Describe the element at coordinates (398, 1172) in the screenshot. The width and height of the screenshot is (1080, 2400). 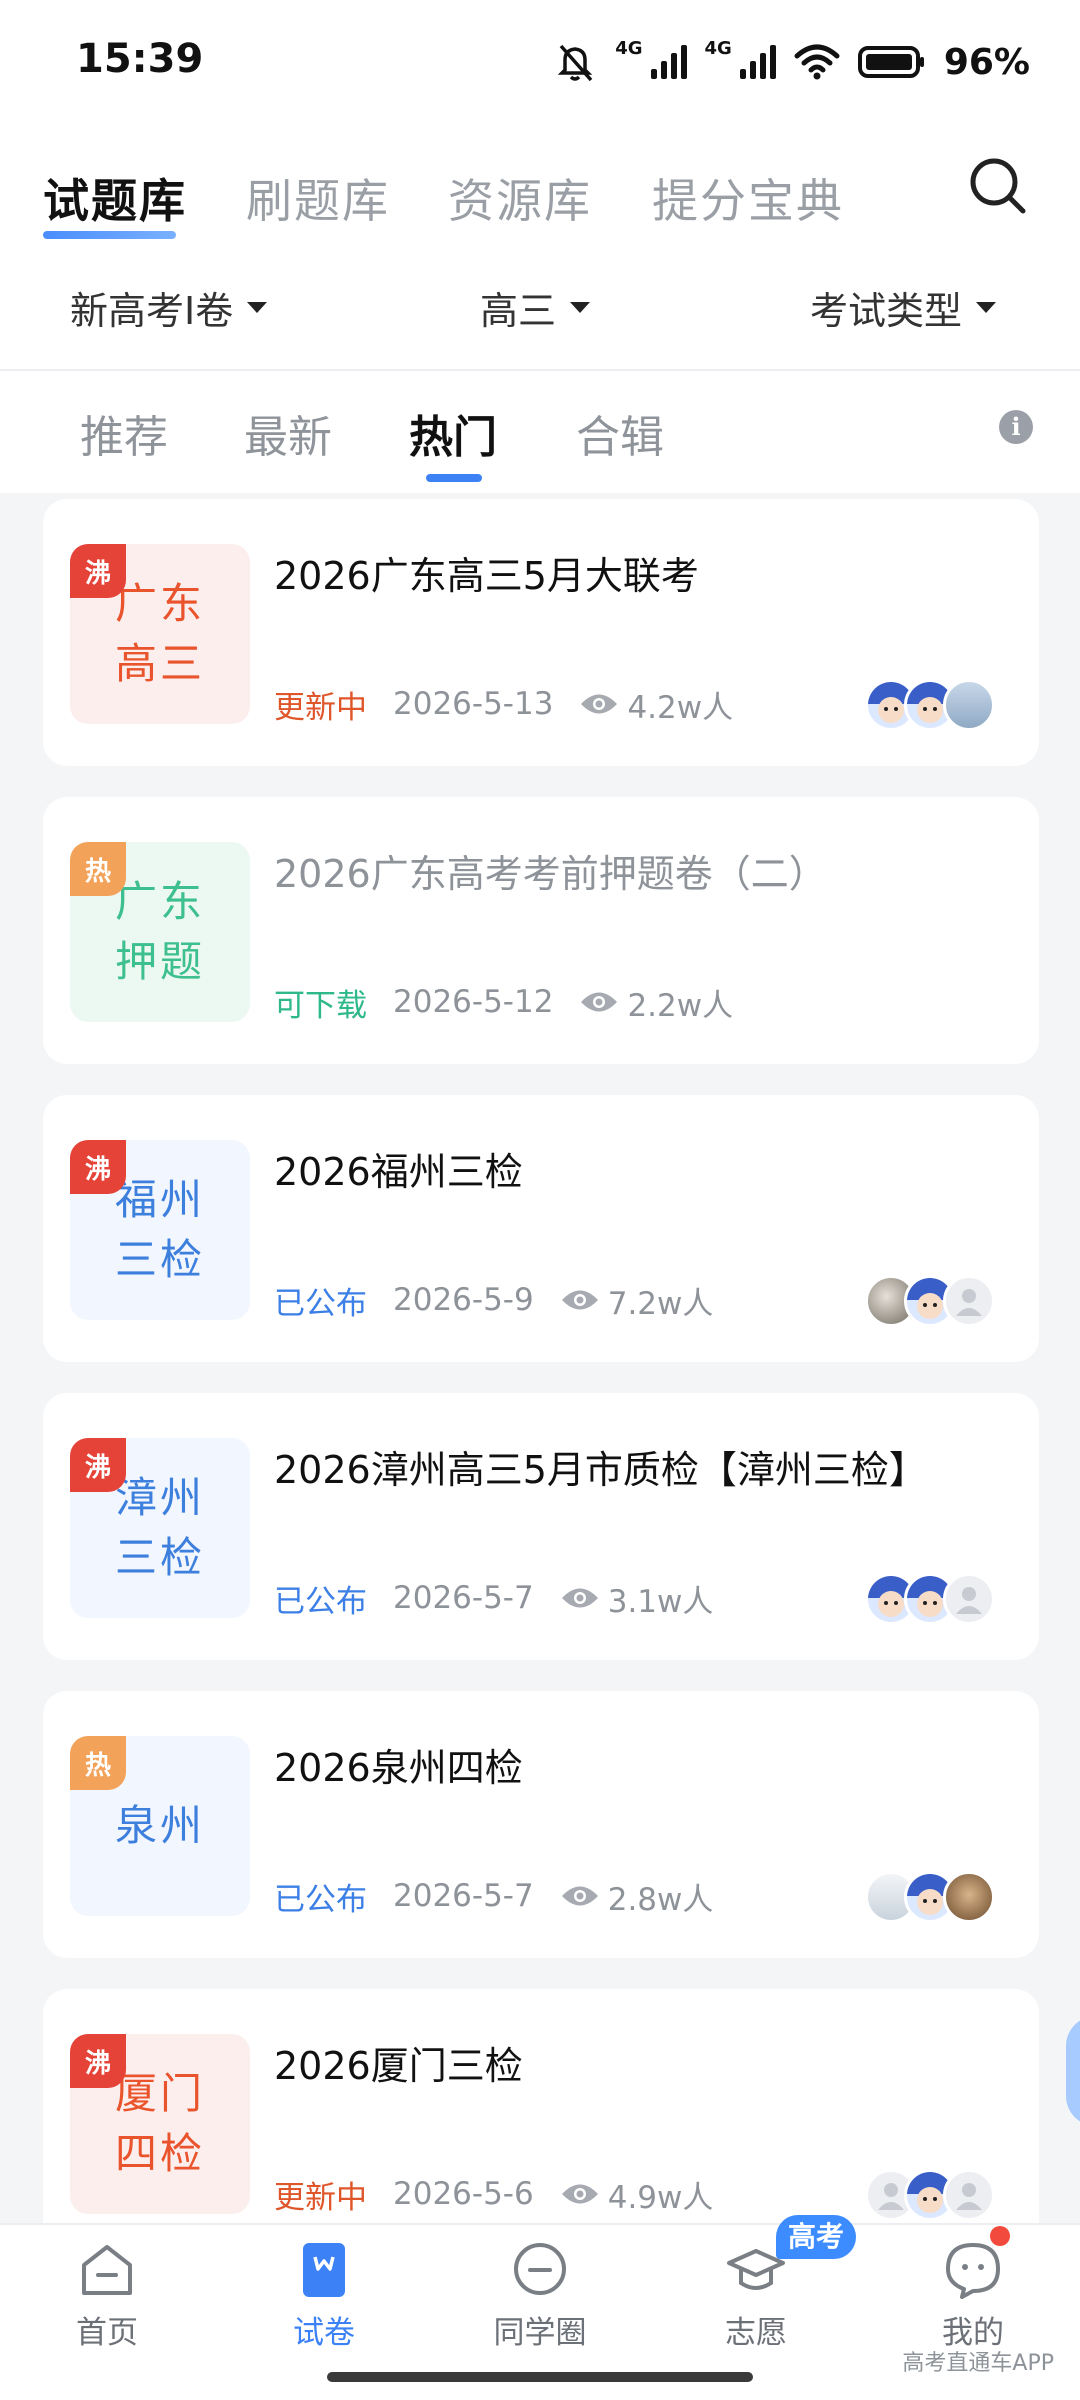
I see `card-title: 2026福州三检` at that location.